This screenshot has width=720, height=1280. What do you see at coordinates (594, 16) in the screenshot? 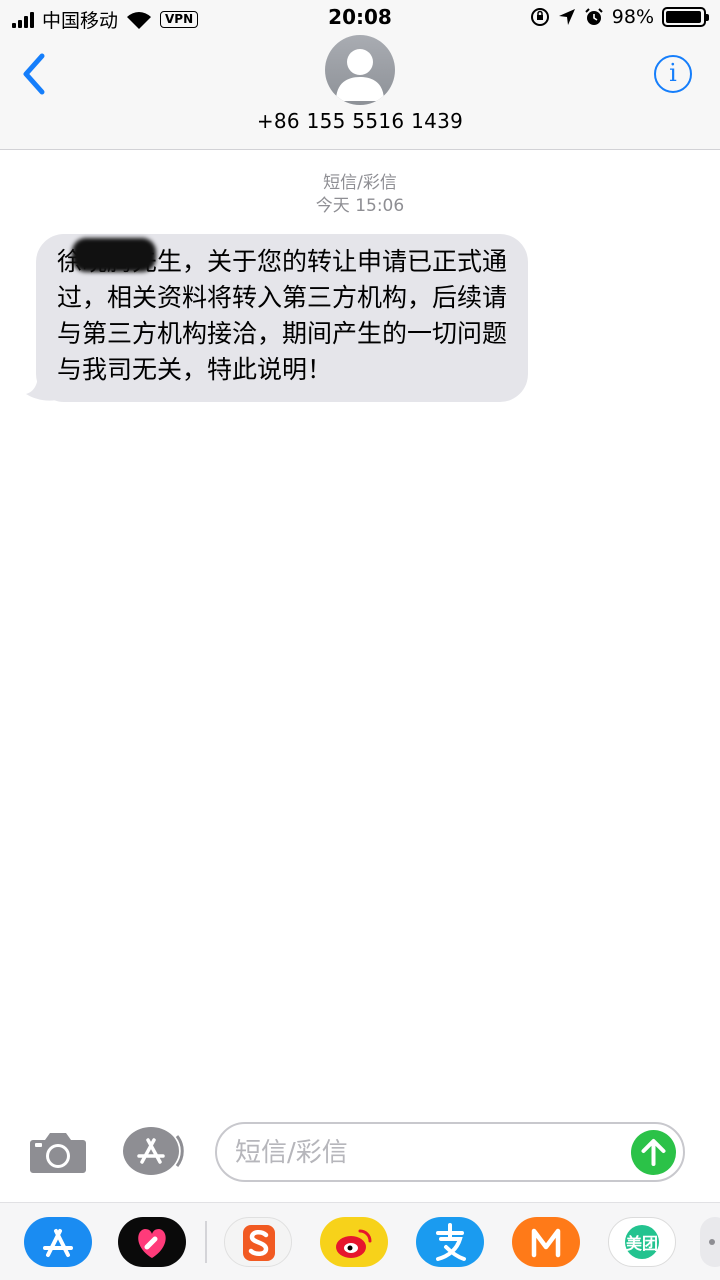
I see `alarm-icon` at bounding box center [594, 16].